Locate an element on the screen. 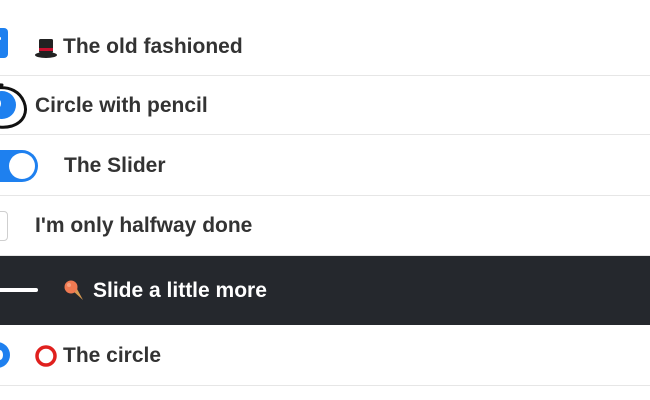 The image size is (650, 400). item-label: The old fashioned is located at coordinates (153, 46).